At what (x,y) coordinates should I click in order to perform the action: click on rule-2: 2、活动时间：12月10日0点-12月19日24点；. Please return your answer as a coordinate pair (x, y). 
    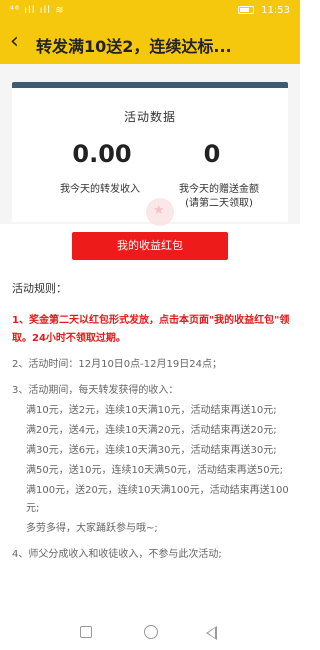
    Looking at the image, I should click on (117, 364).